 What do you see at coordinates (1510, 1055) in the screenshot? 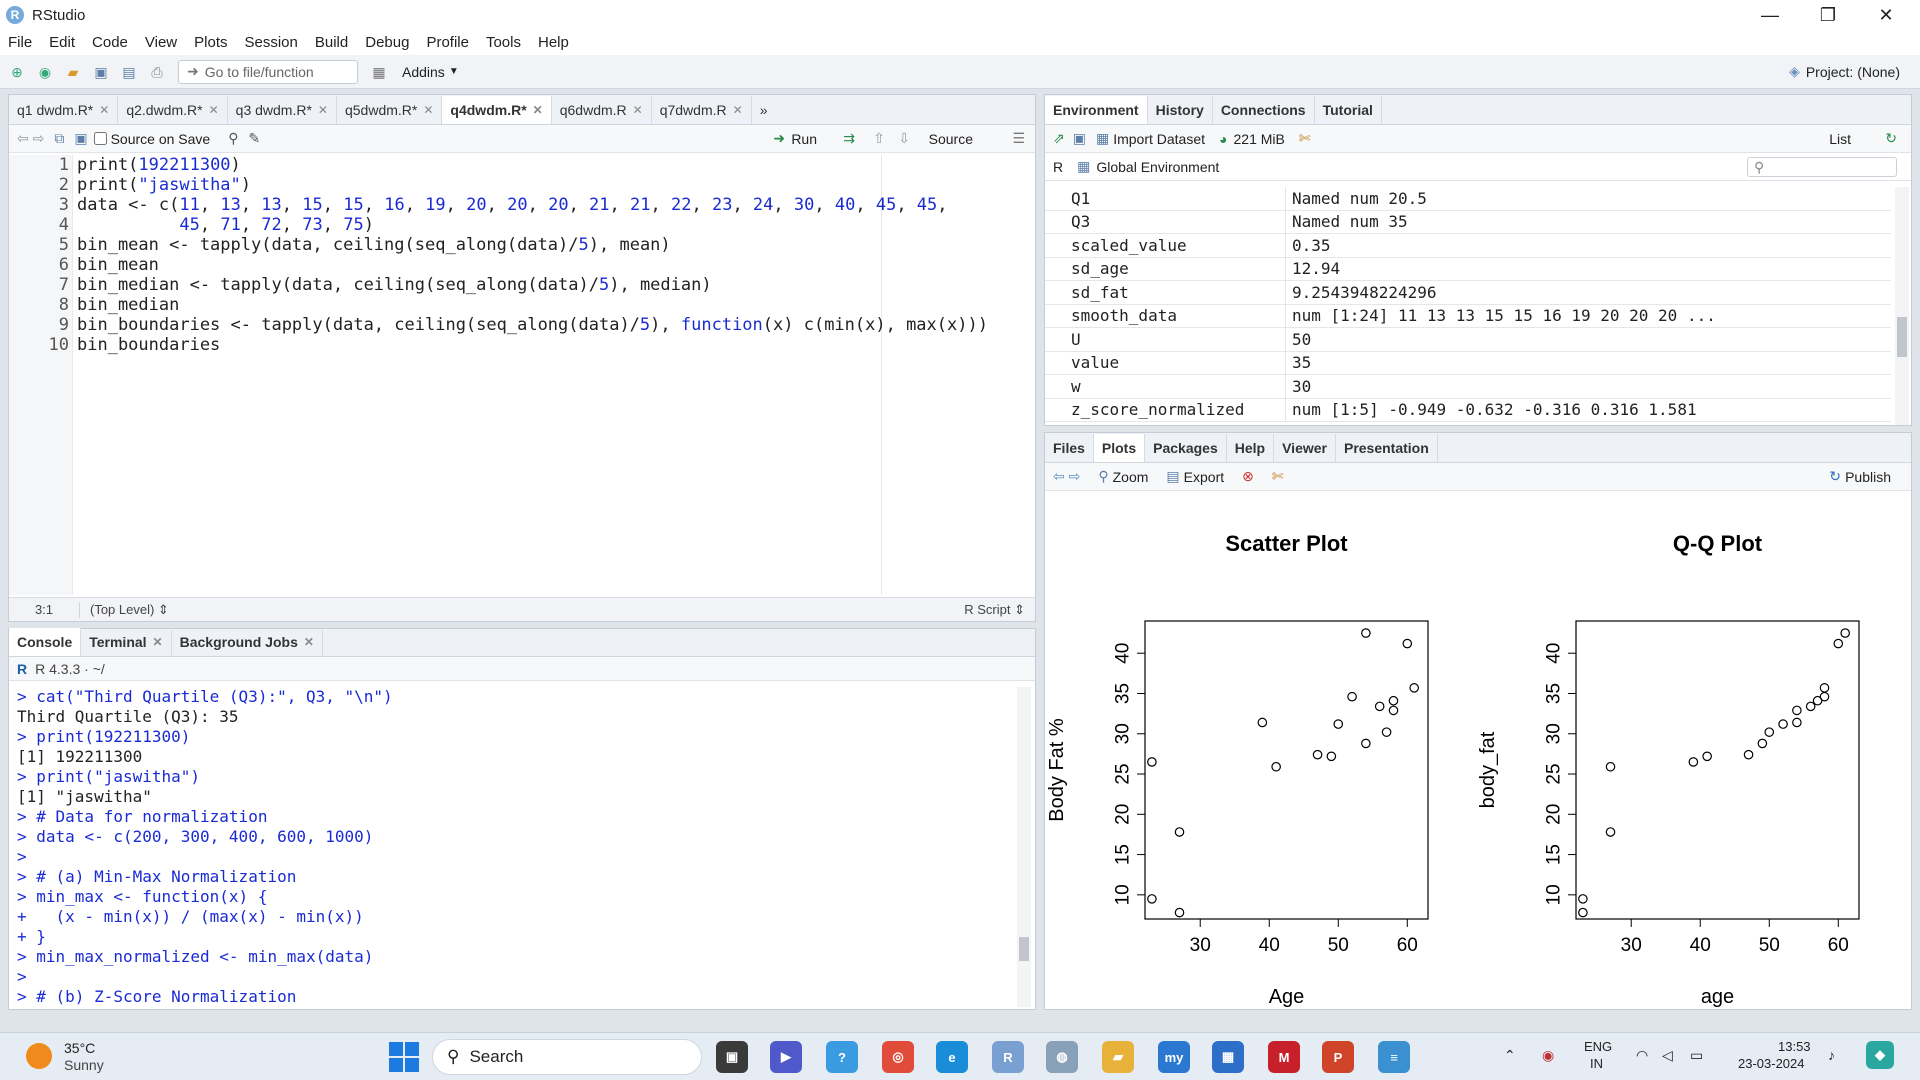
I see `tray-chevron-icon: ⌃` at bounding box center [1510, 1055].